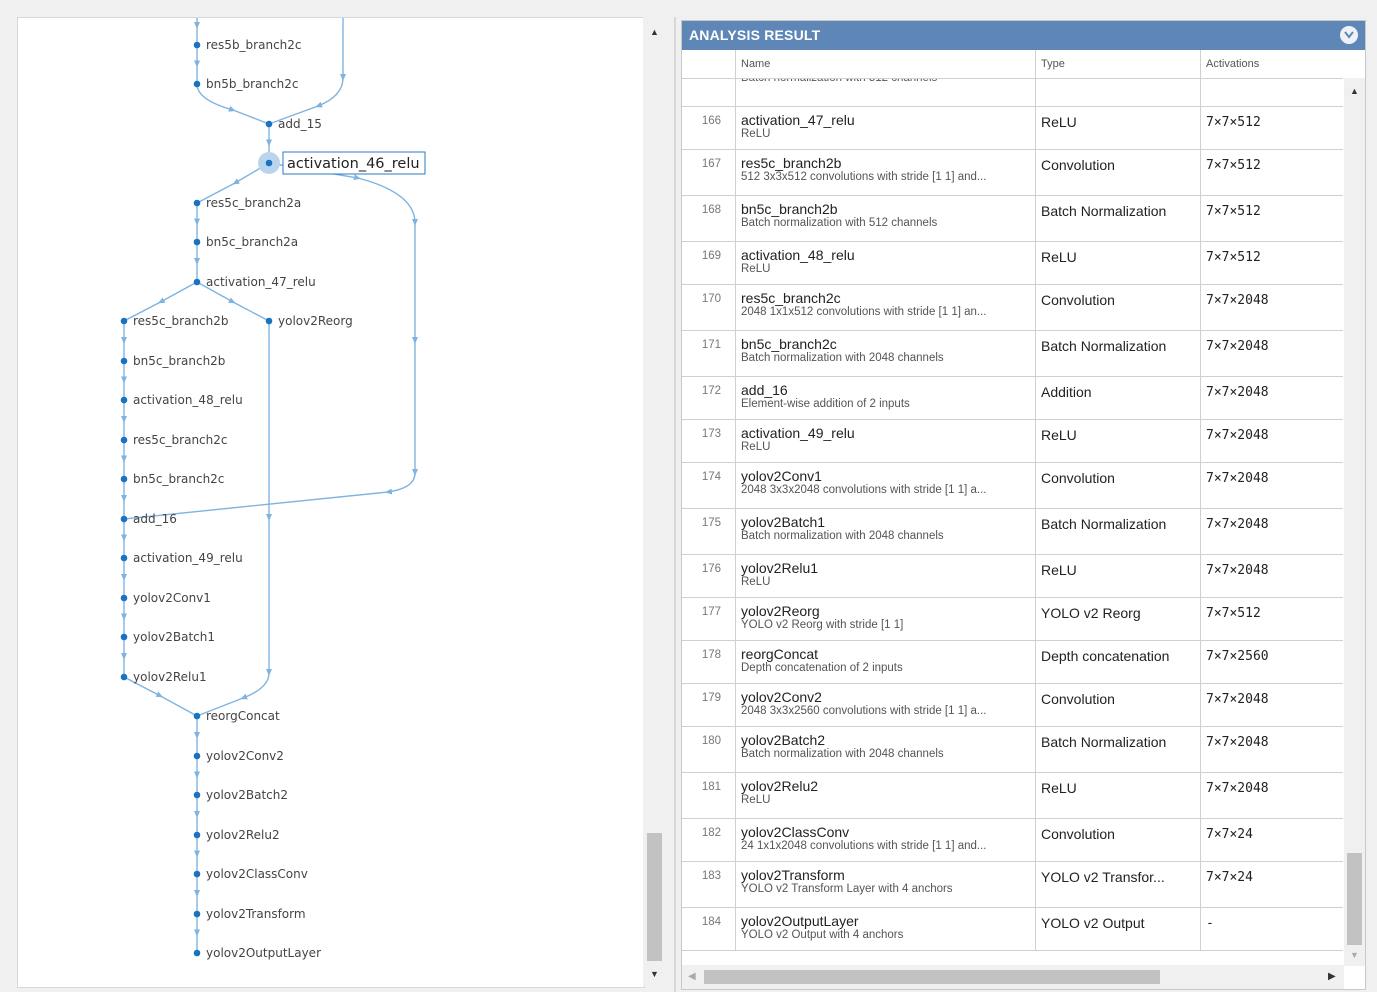  I want to click on node-label: yolov2Conv1, so click(172, 598).